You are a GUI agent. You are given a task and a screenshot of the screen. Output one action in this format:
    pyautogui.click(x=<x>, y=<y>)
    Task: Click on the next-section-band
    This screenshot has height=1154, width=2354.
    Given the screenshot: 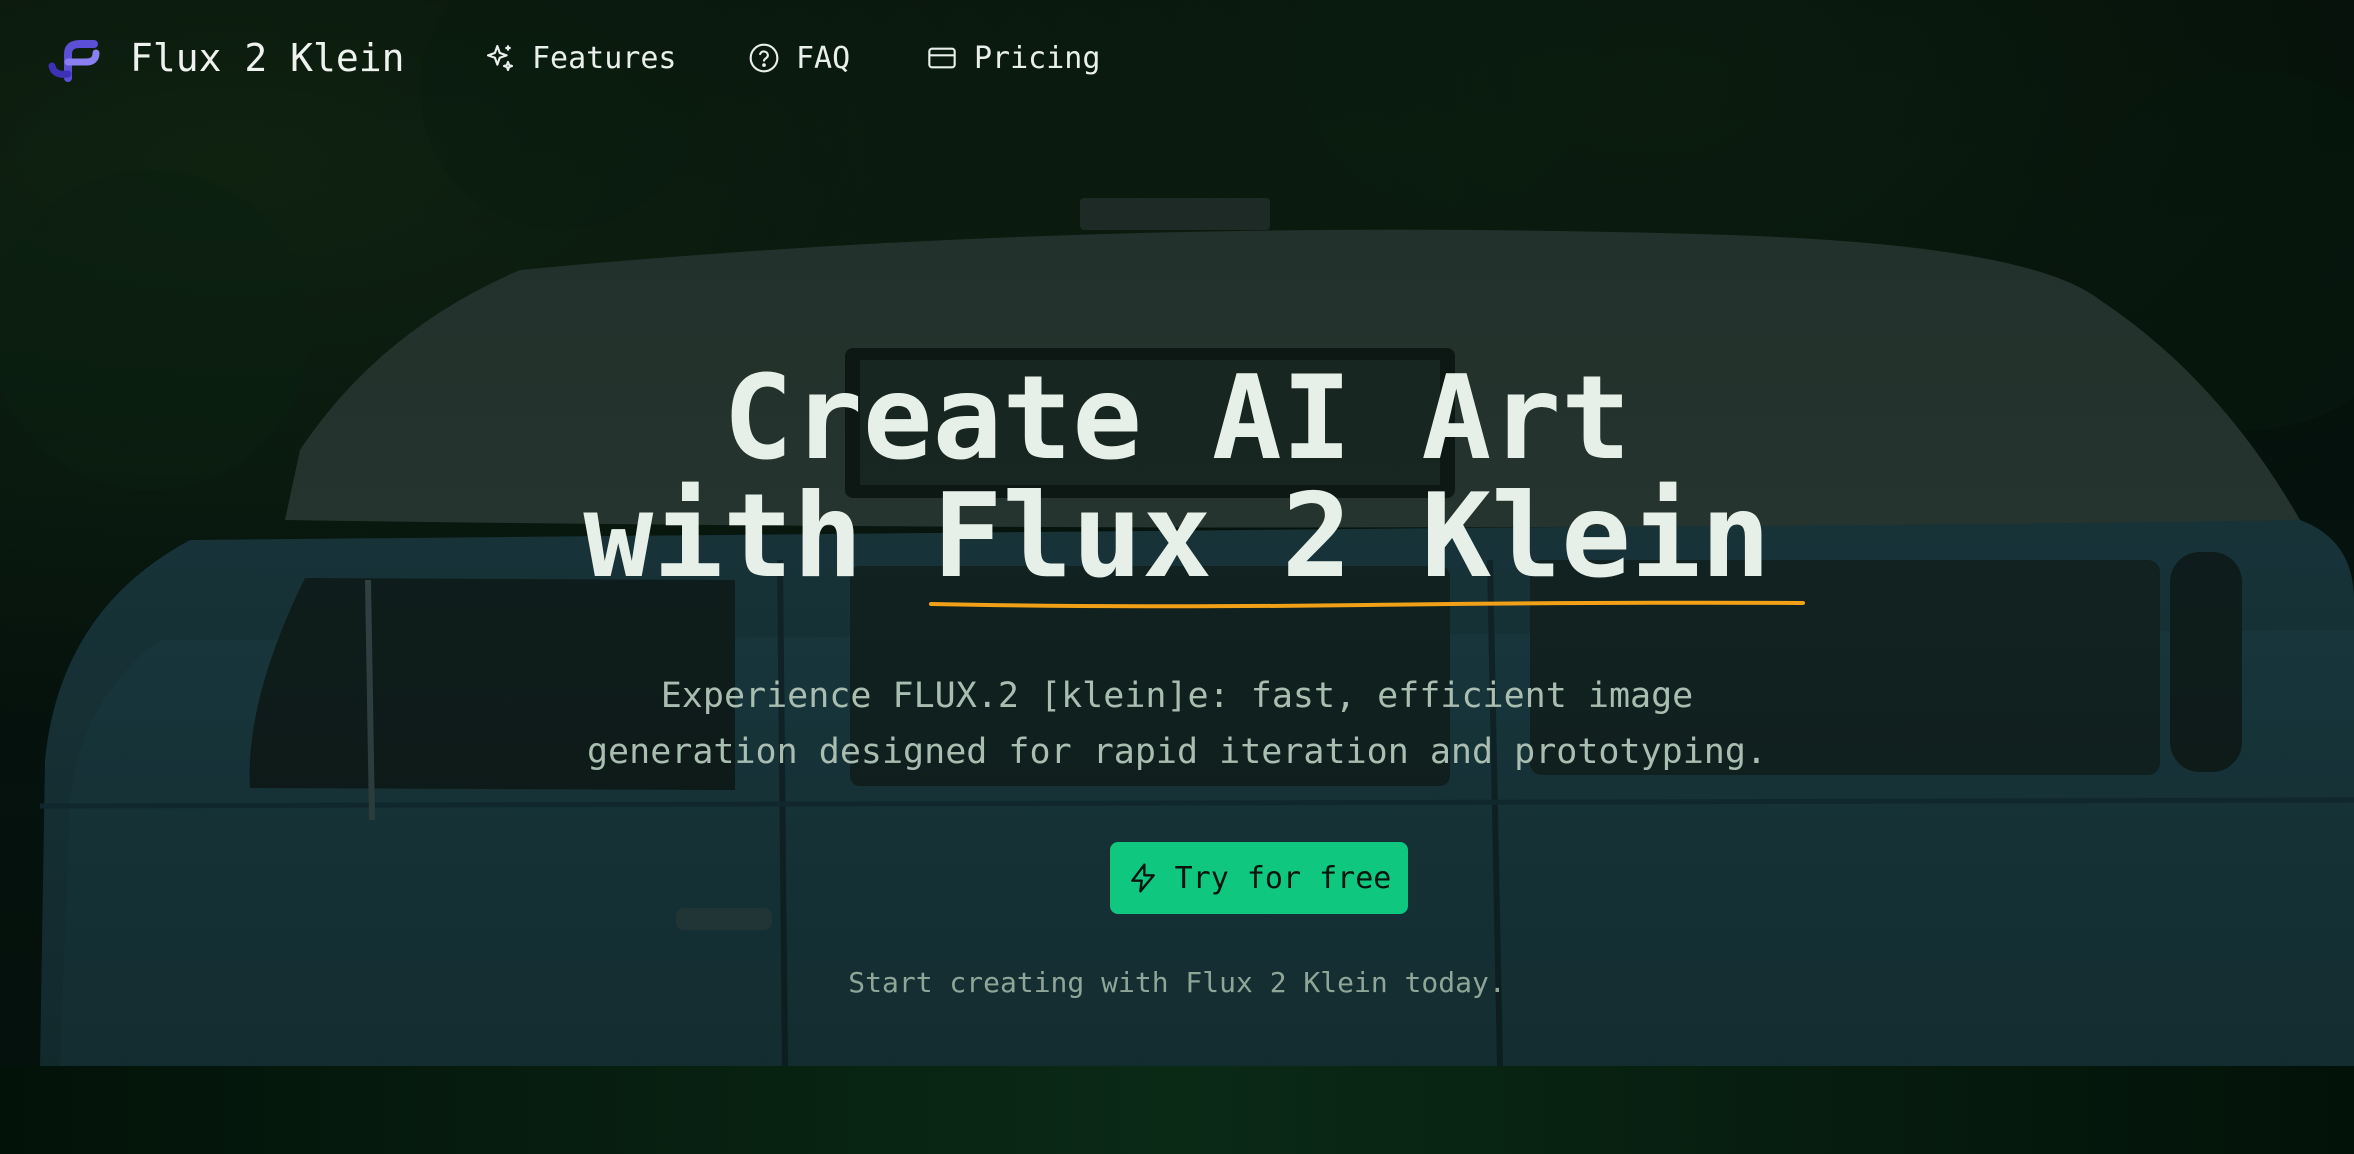 What is the action you would take?
    pyautogui.click(x=1177, y=1110)
    